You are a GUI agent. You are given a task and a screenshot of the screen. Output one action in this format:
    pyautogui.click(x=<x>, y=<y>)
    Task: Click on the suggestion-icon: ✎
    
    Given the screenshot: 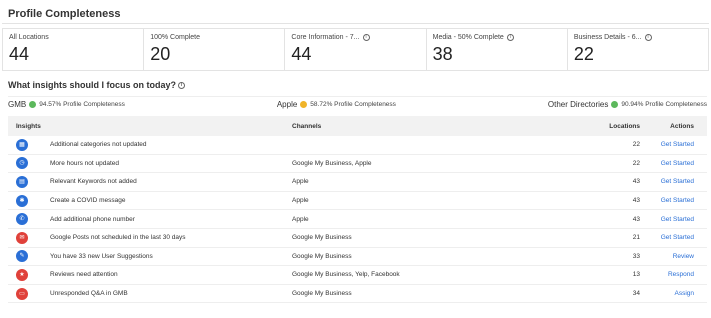 What is the action you would take?
    pyautogui.click(x=22, y=256)
    